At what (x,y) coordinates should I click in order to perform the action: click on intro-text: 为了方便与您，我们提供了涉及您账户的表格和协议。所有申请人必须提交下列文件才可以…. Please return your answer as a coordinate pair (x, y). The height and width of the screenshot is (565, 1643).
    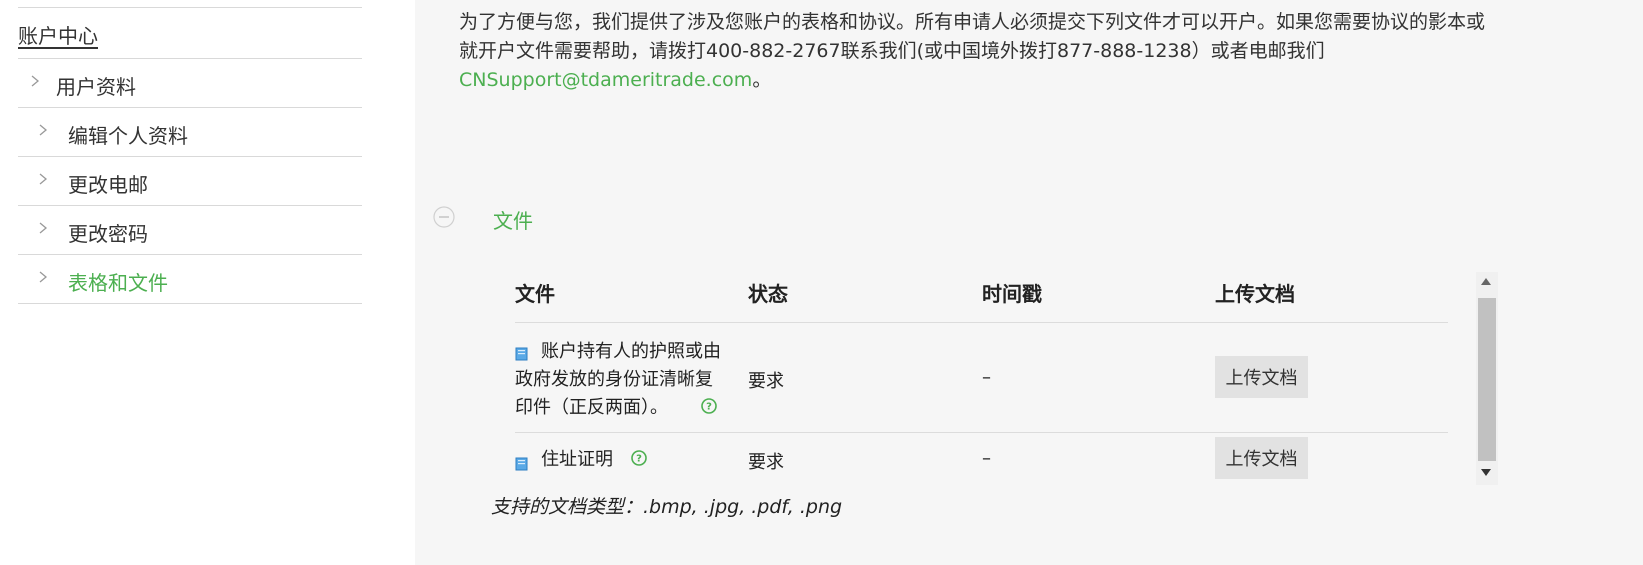
    Looking at the image, I should click on (972, 36).